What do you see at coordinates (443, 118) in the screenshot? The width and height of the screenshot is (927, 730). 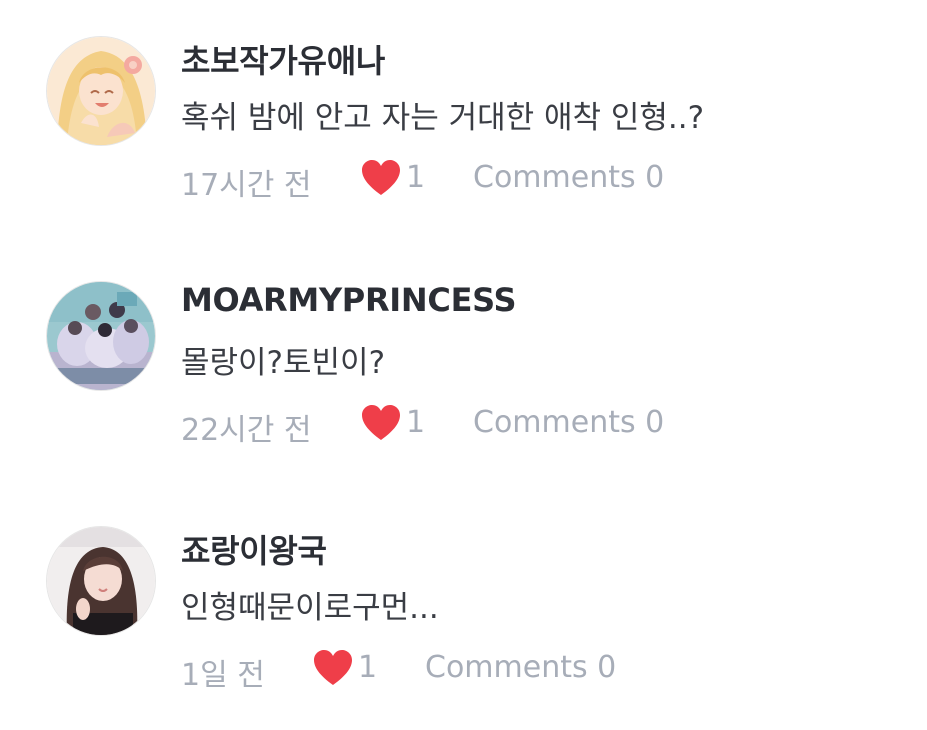 I see `comment-text: 혹쉬 밤에 안고 자는 거대한 애착 인형..?` at bounding box center [443, 118].